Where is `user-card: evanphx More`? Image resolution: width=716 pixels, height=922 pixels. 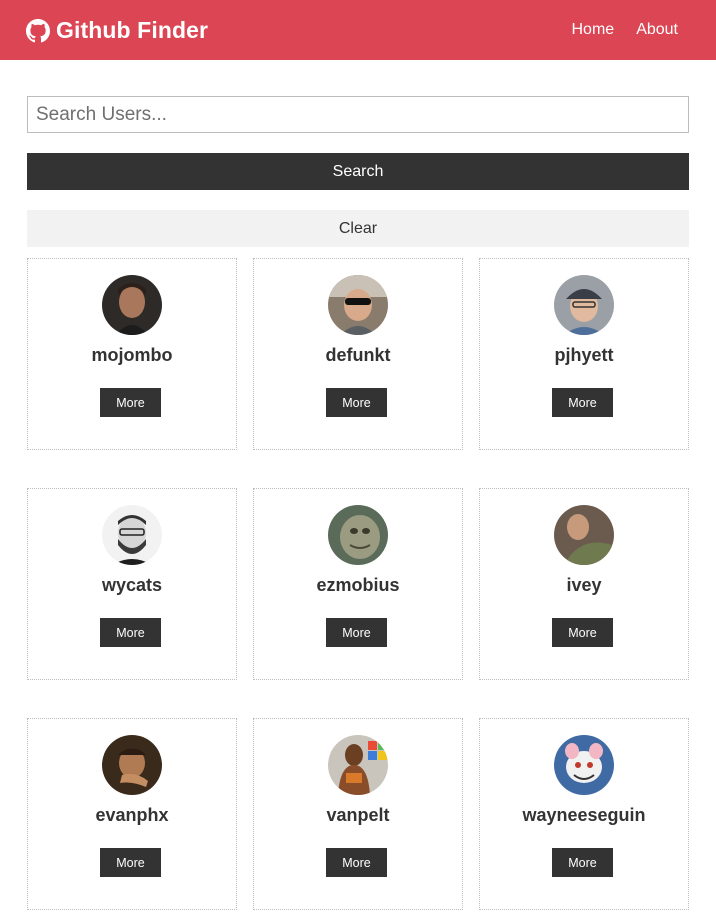 user-card: evanphx More is located at coordinates (132, 814).